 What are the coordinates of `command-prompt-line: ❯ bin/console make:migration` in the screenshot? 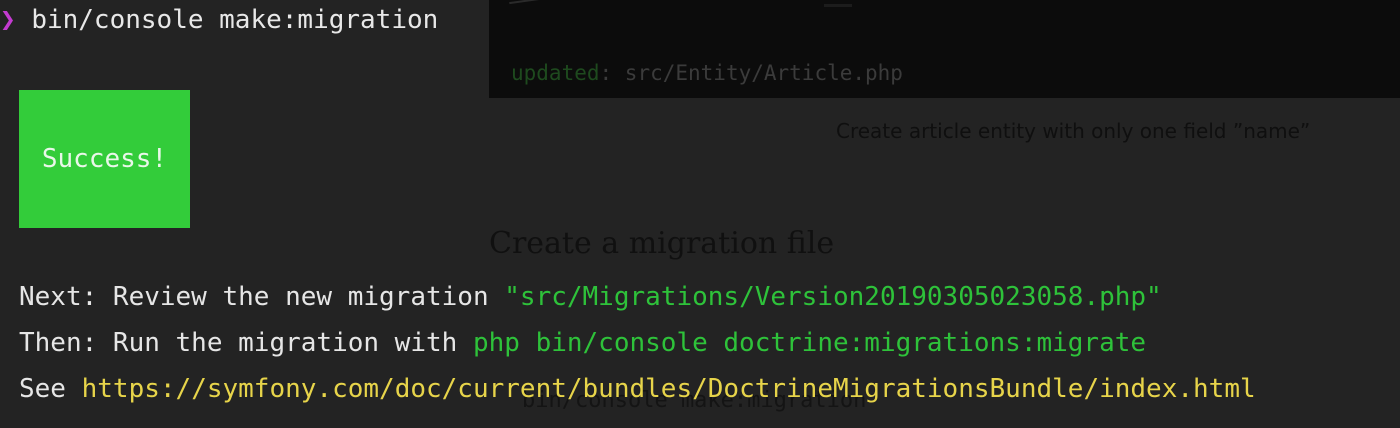 It's located at (219, 20).